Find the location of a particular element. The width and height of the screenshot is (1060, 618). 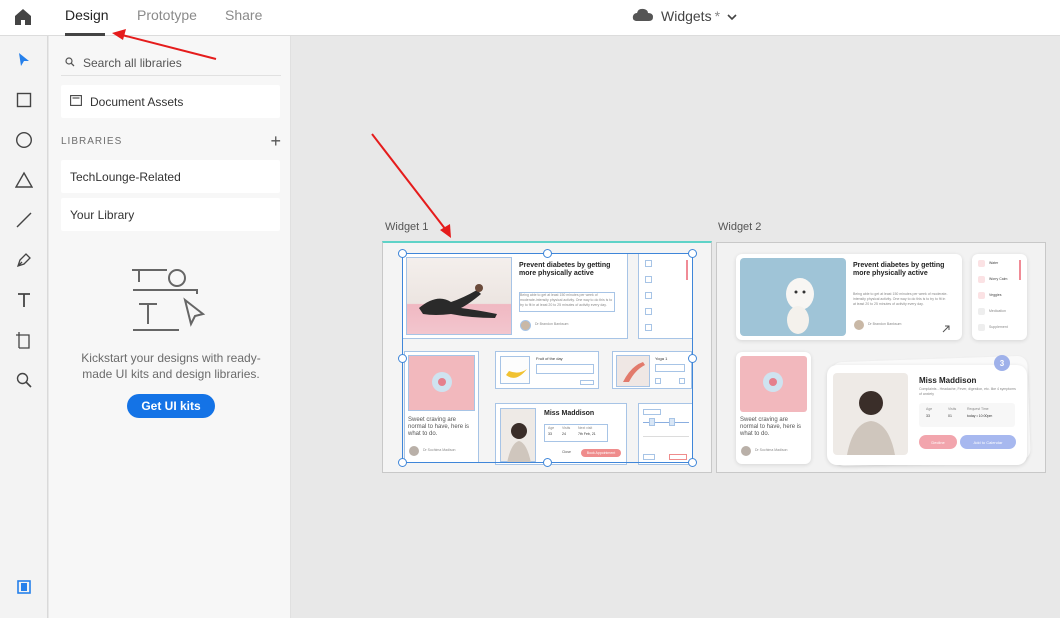

checklist-item: Water is located at coordinates (994, 263).